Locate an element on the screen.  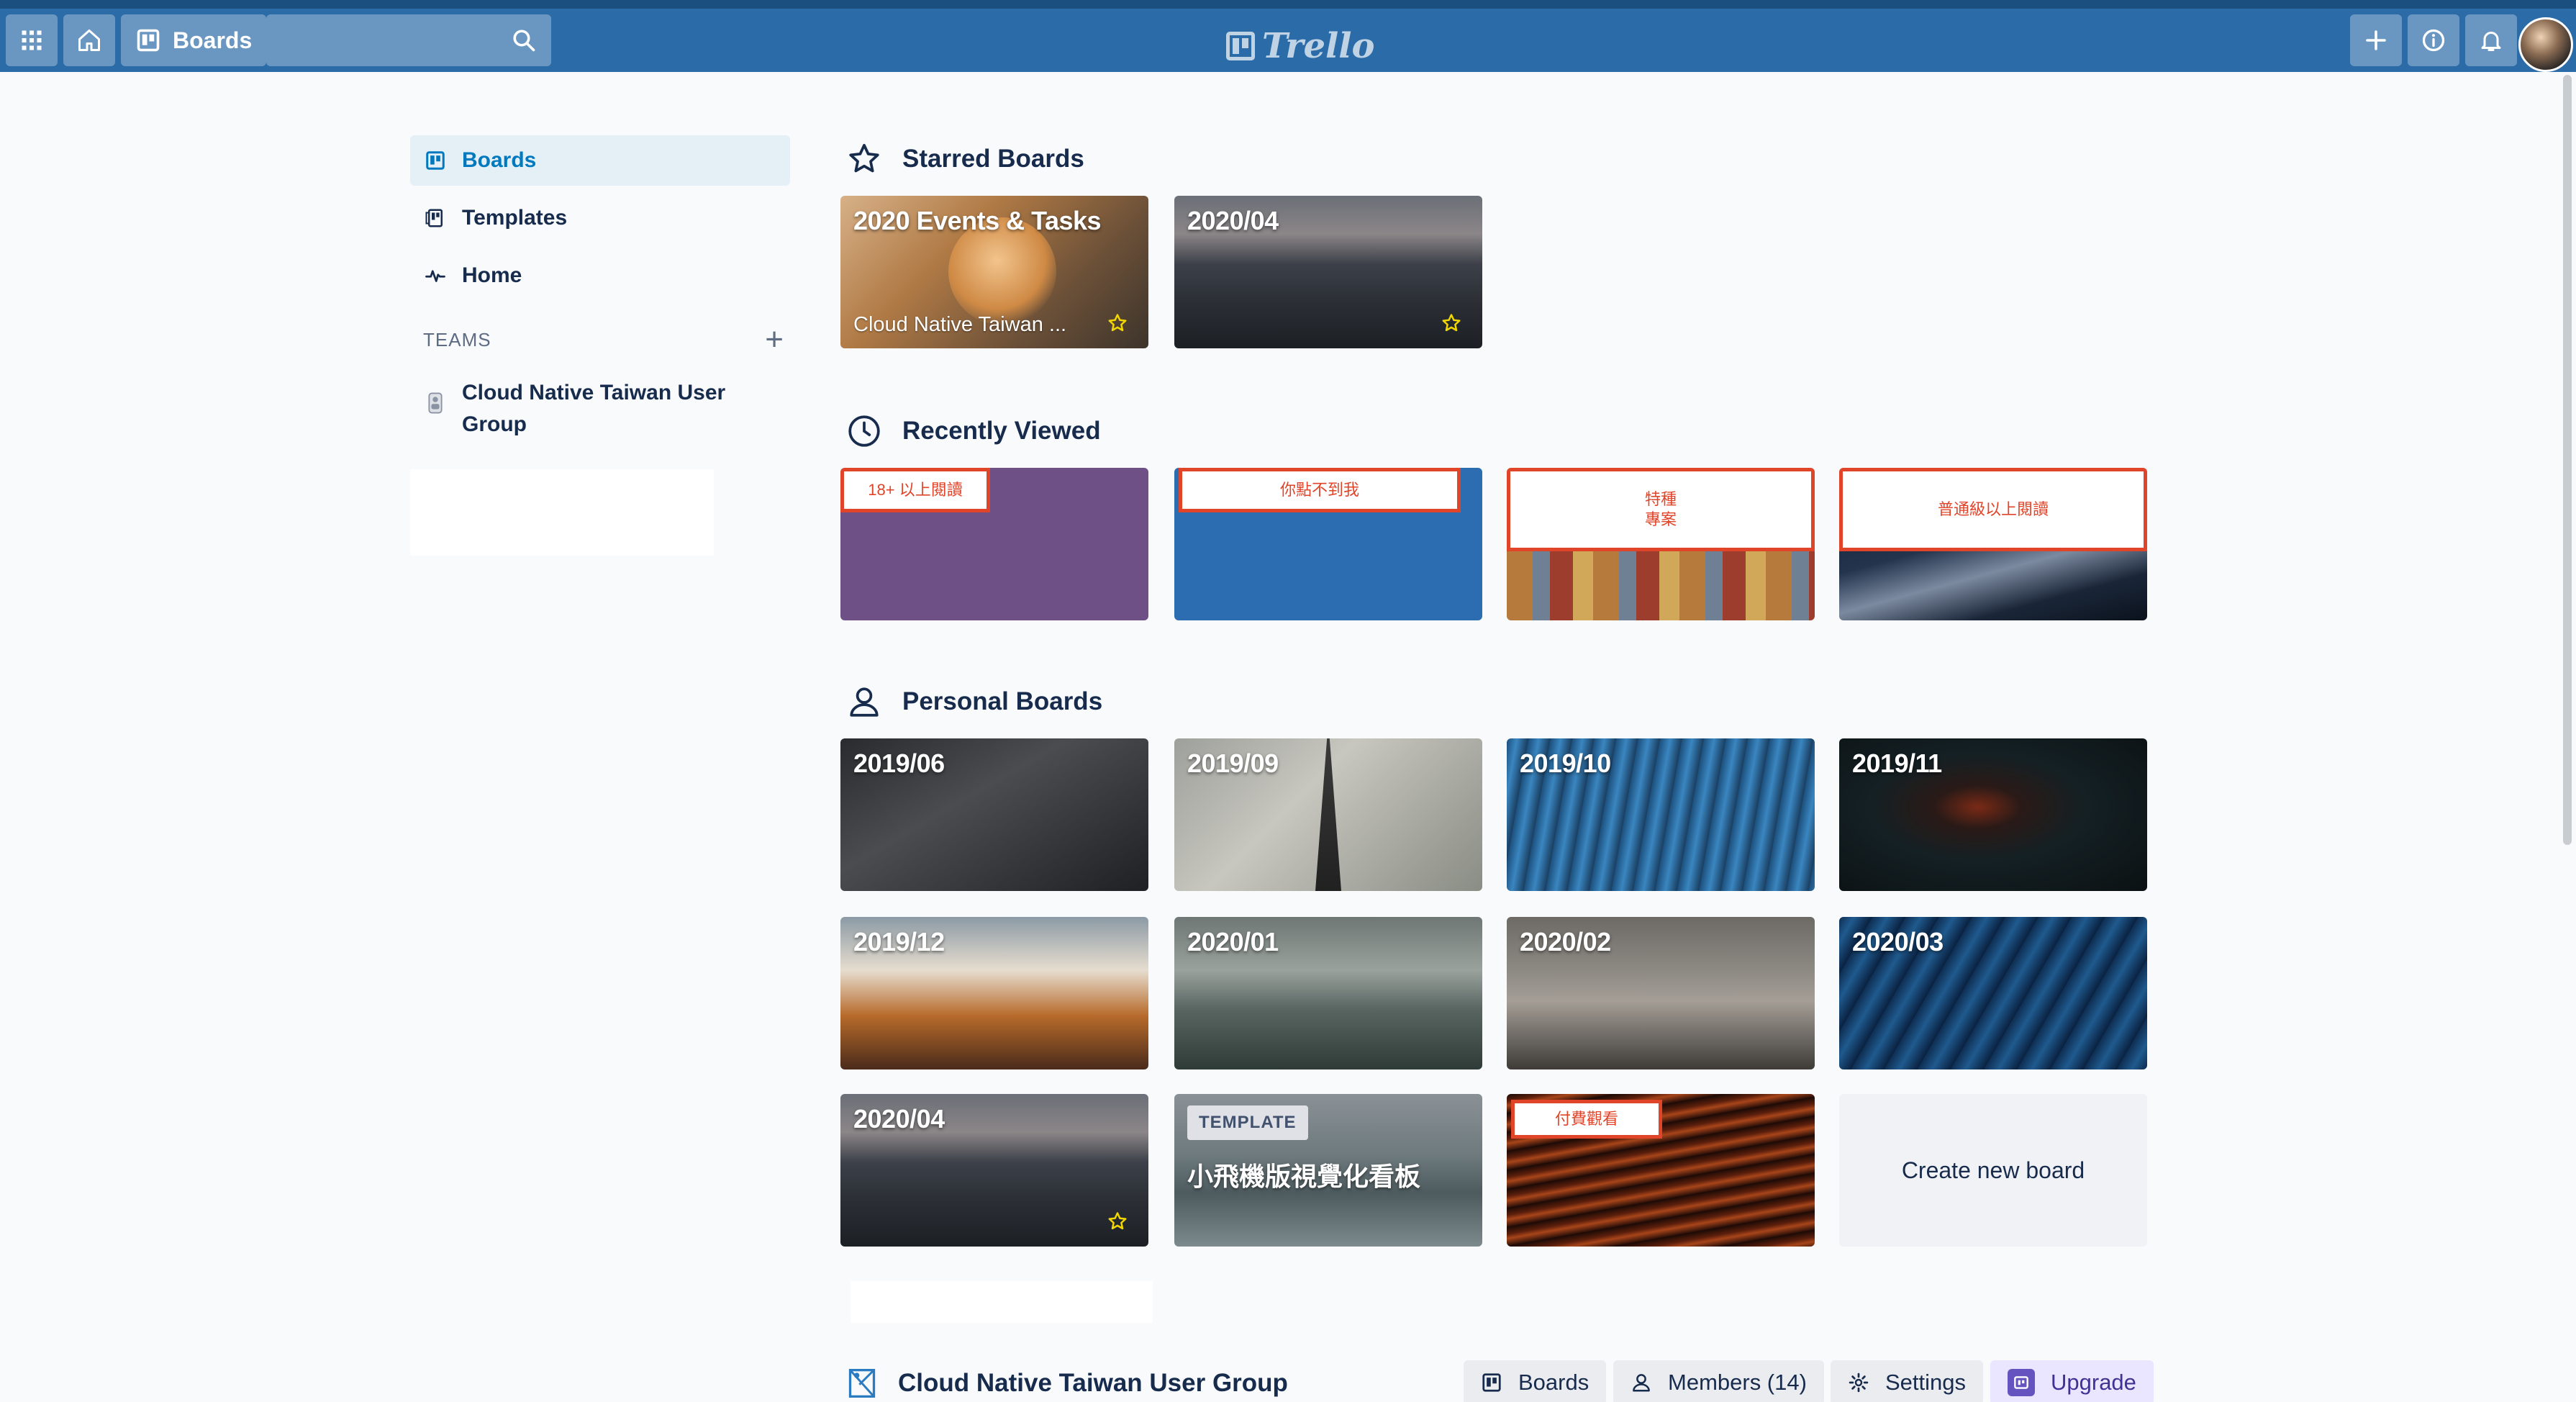
blank-panel is located at coordinates (1002, 1302).